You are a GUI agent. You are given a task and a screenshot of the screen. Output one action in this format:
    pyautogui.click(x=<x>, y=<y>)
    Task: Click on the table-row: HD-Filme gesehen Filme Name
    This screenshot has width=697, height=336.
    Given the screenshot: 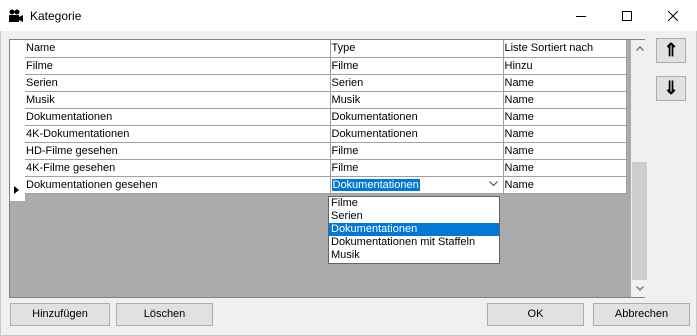 What is the action you would take?
    pyautogui.click(x=326, y=151)
    